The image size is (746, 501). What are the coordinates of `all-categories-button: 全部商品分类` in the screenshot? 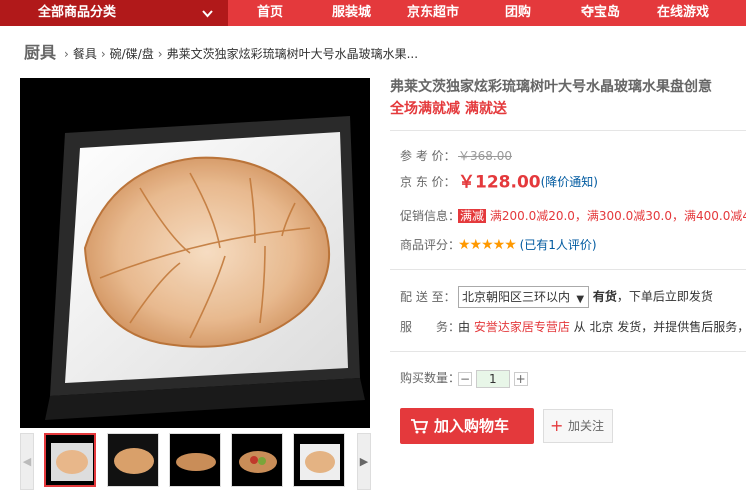 It's located at (114, 13).